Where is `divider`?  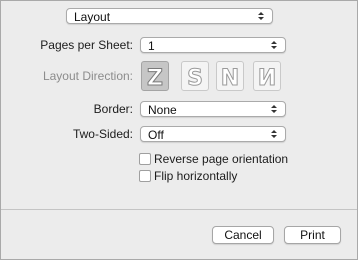 divider is located at coordinates (179, 209).